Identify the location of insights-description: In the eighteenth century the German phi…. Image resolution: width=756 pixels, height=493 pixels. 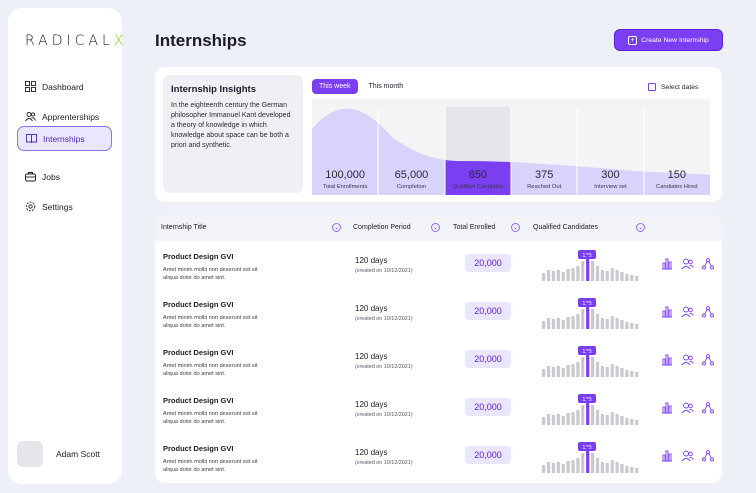
(231, 125).